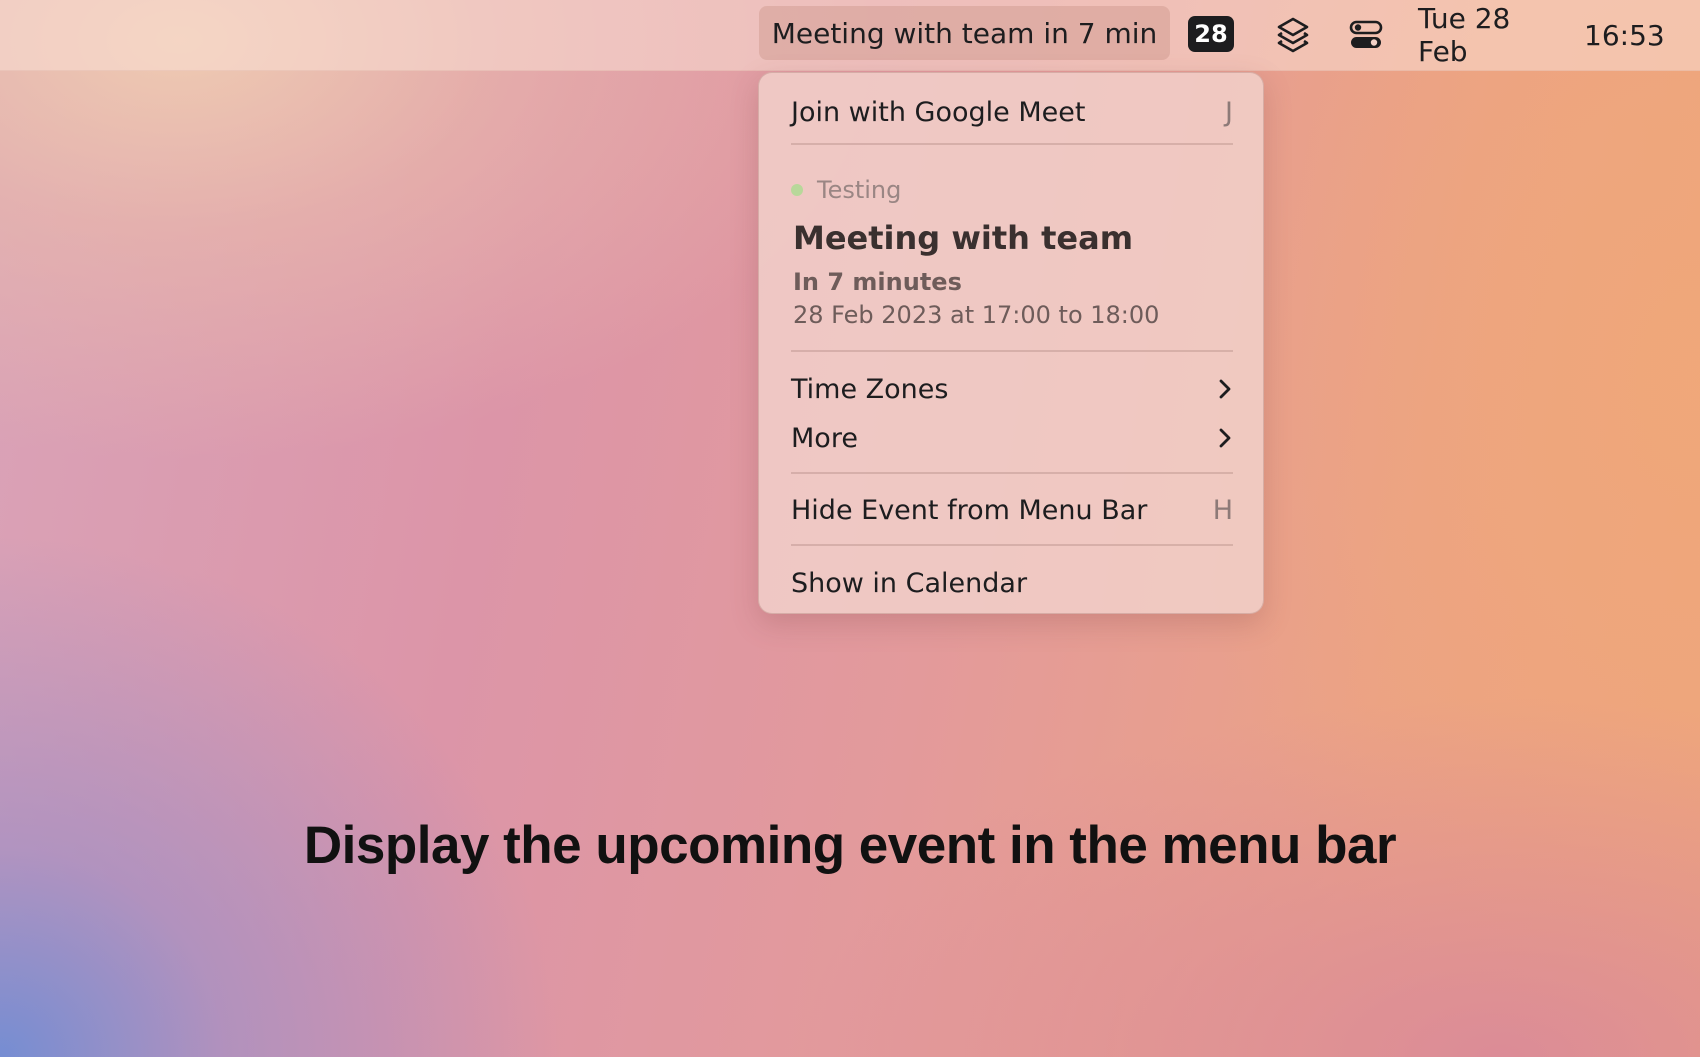 The image size is (1700, 1057). What do you see at coordinates (797, 190) in the screenshot?
I see `calendar-color-dot-icon` at bounding box center [797, 190].